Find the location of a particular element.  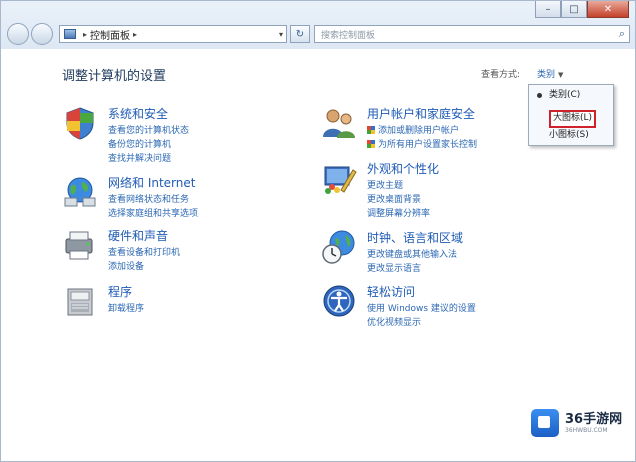

forward-button is located at coordinates (42, 34).